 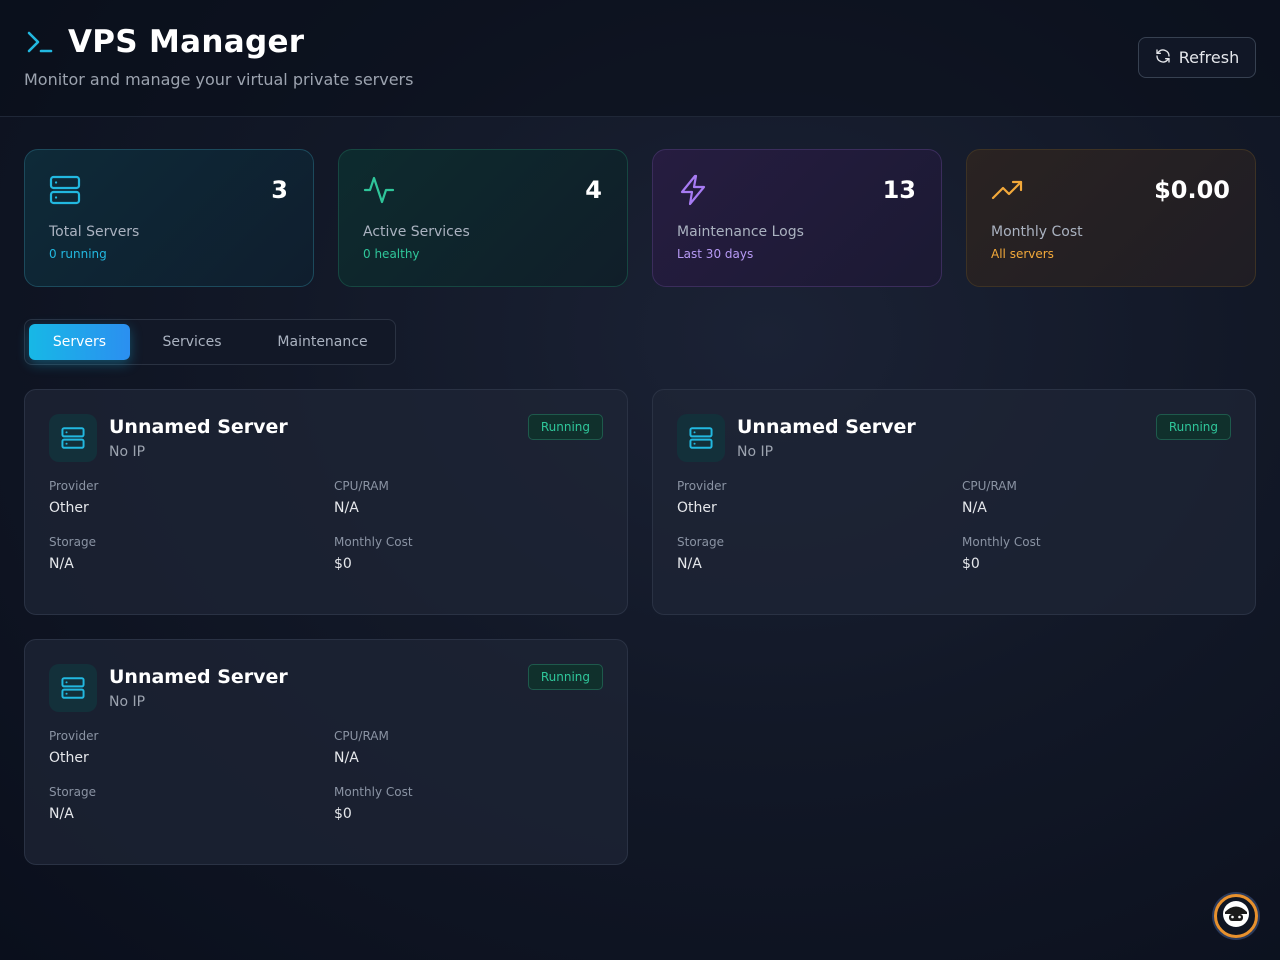 What do you see at coordinates (899, 190) in the screenshot?
I see `stat-value: 13` at bounding box center [899, 190].